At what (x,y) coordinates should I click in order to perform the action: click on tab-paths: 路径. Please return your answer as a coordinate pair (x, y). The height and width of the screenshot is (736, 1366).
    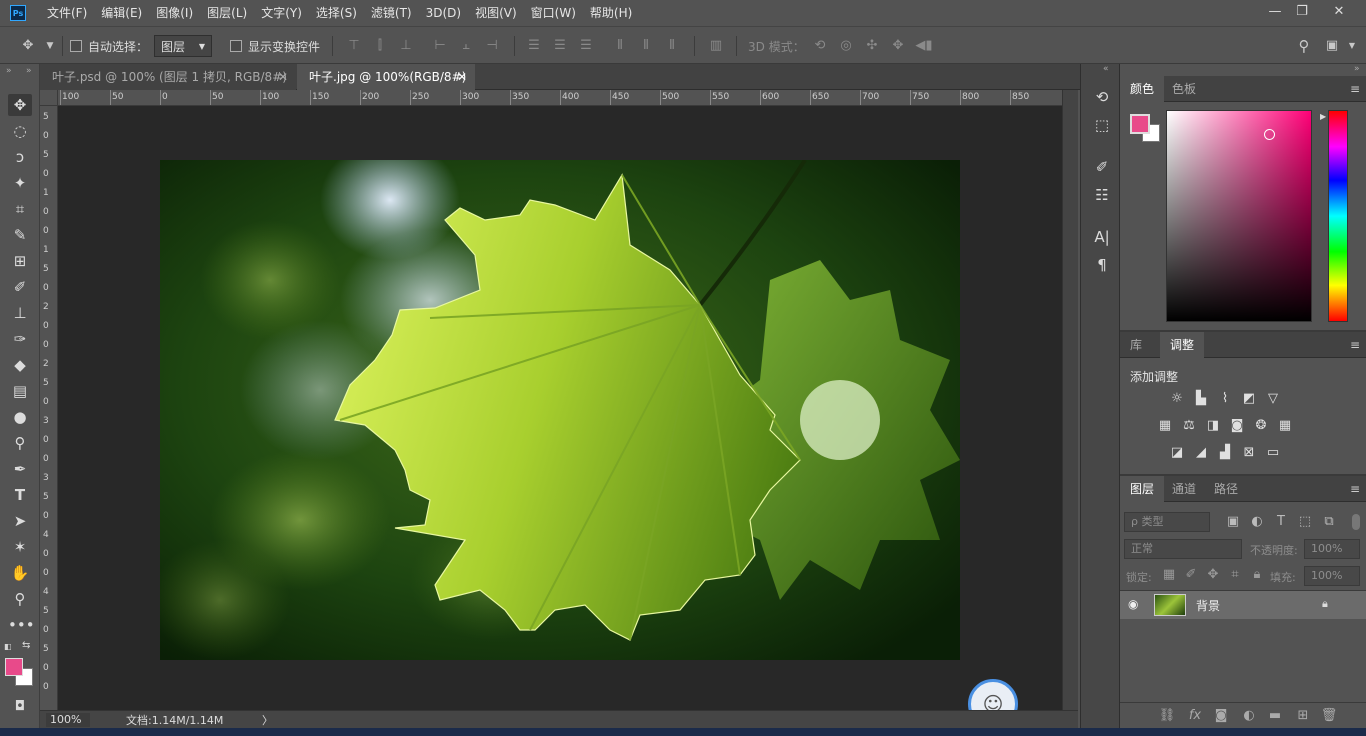
    Looking at the image, I should click on (1226, 489).